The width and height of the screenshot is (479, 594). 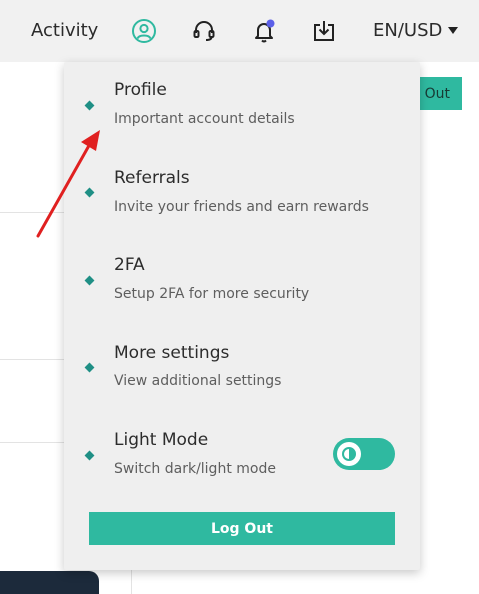 What do you see at coordinates (152, 178) in the screenshot?
I see `menu-item-title: Referrals` at bounding box center [152, 178].